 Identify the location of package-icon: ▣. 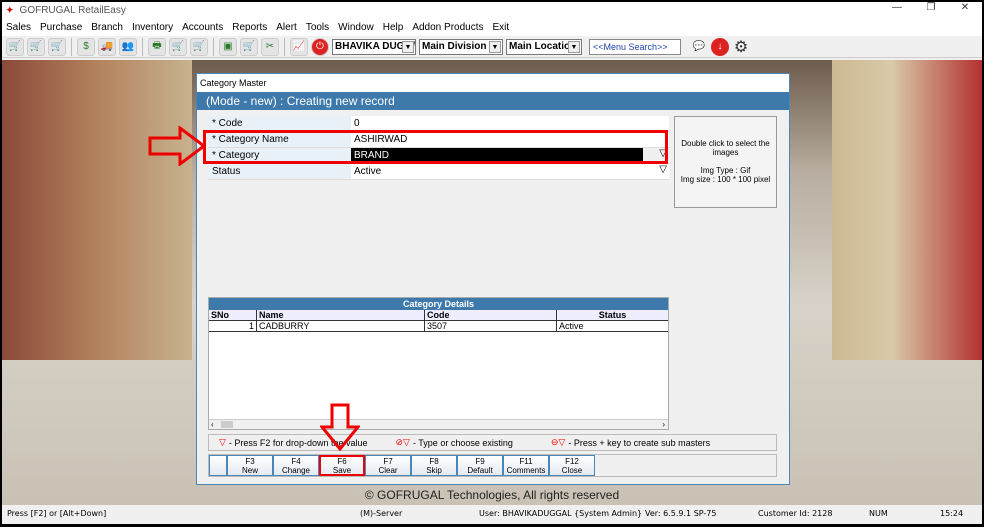
(228, 46).